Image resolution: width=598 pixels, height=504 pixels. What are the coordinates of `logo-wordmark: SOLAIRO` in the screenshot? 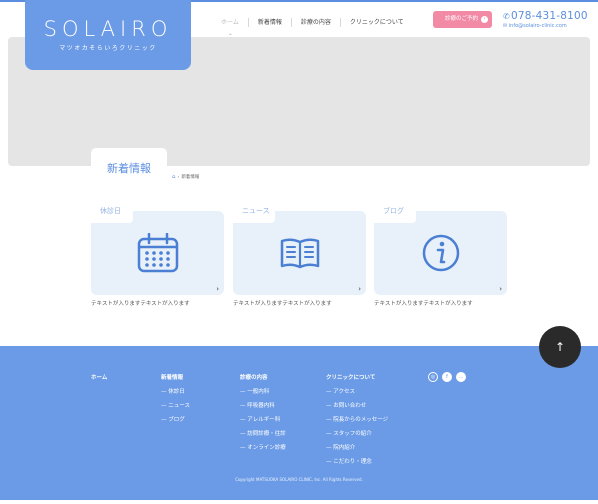 It's located at (108, 29).